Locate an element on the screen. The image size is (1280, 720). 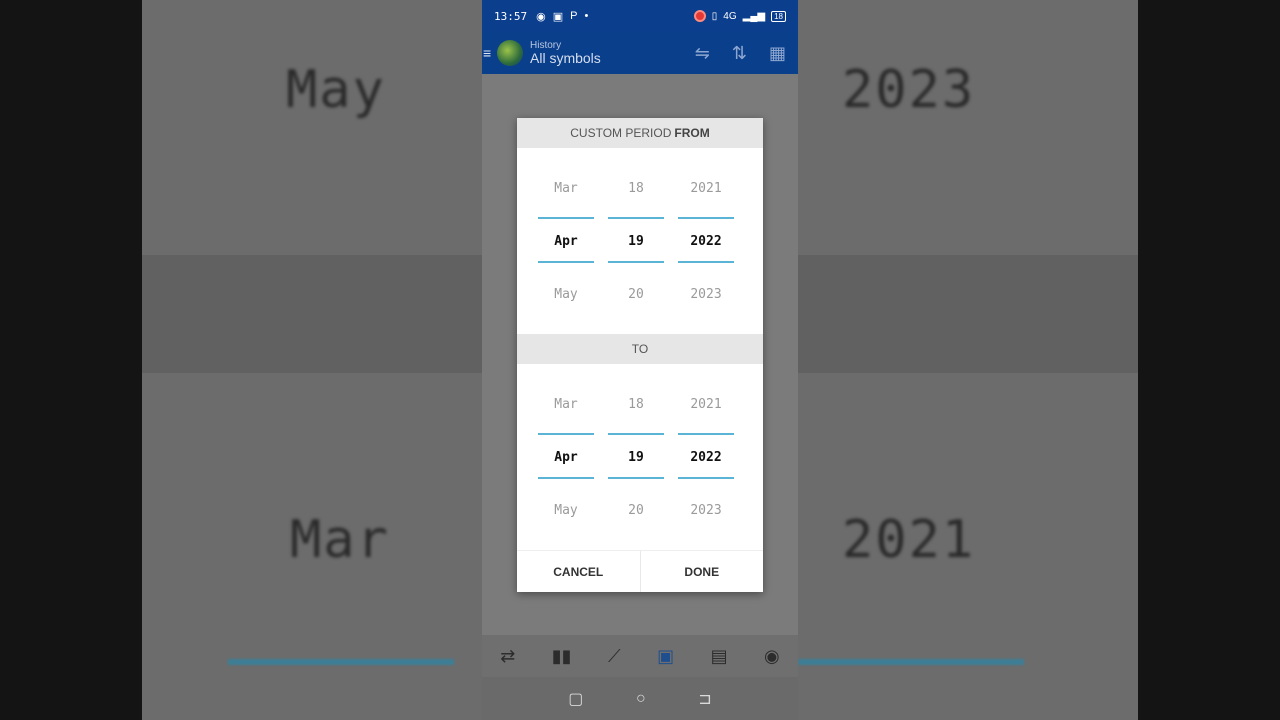
cancel-button: CANCEL is located at coordinates (578, 571).